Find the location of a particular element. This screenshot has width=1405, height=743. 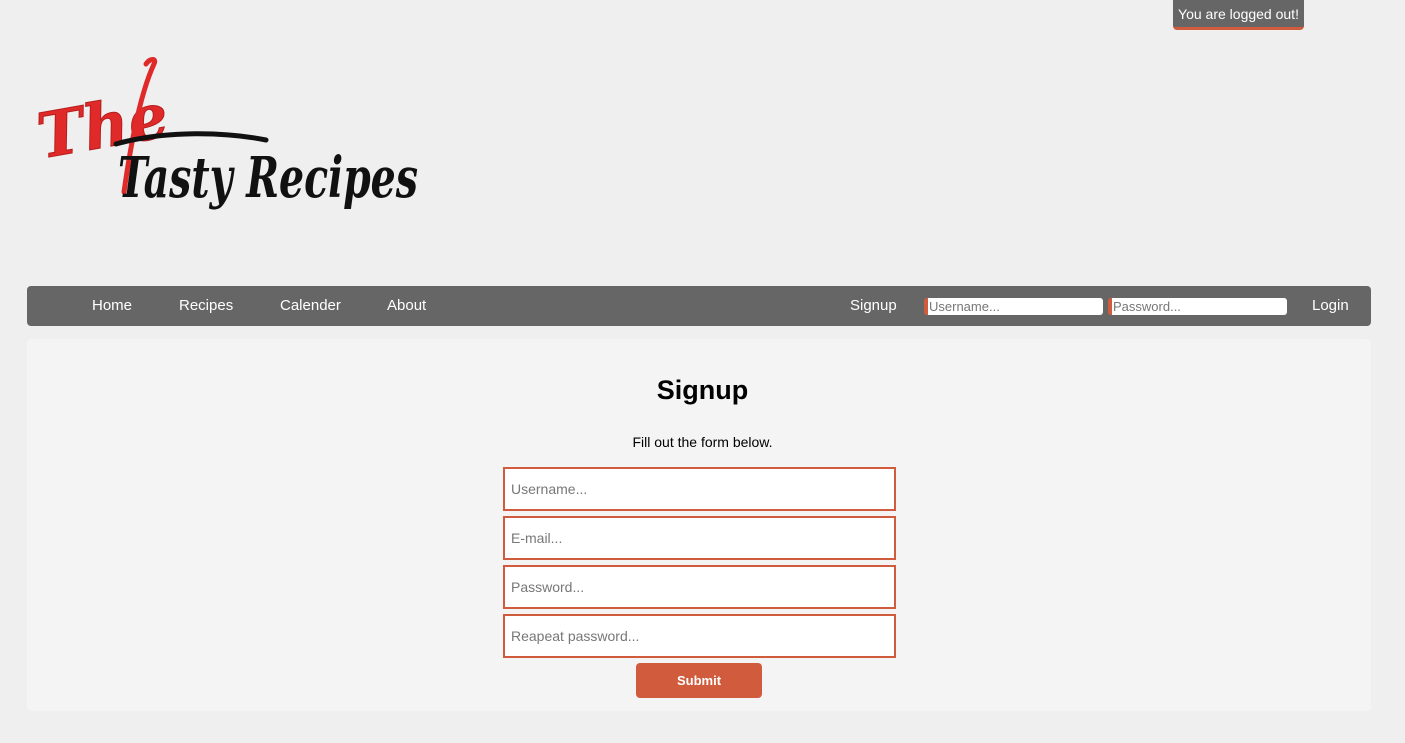

nav-home-link: Home is located at coordinates (112, 306).